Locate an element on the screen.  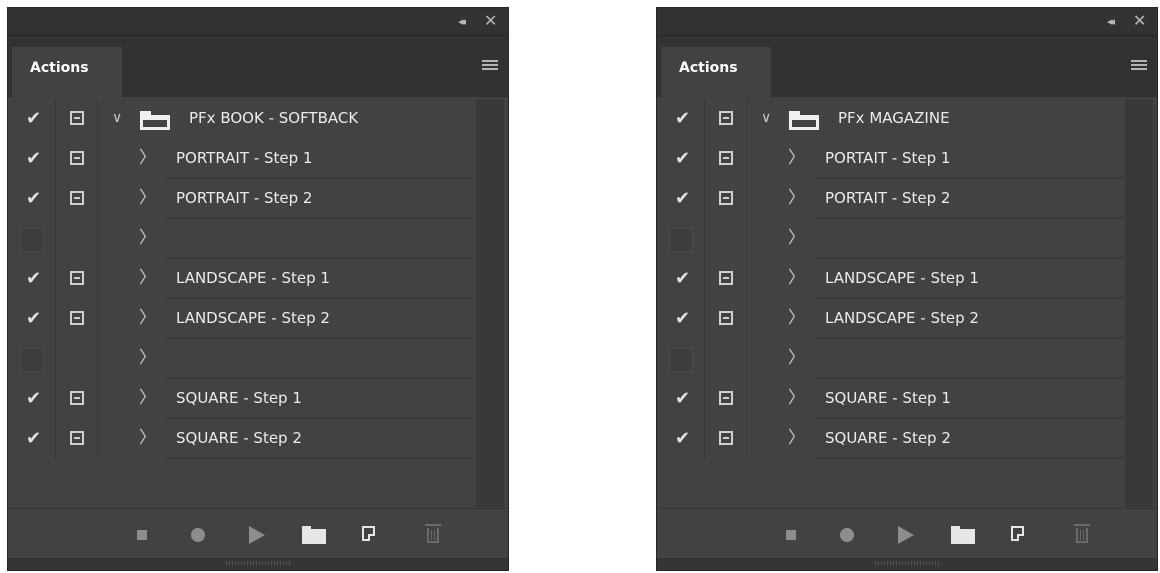
resize-strip is located at coordinates (907, 564).